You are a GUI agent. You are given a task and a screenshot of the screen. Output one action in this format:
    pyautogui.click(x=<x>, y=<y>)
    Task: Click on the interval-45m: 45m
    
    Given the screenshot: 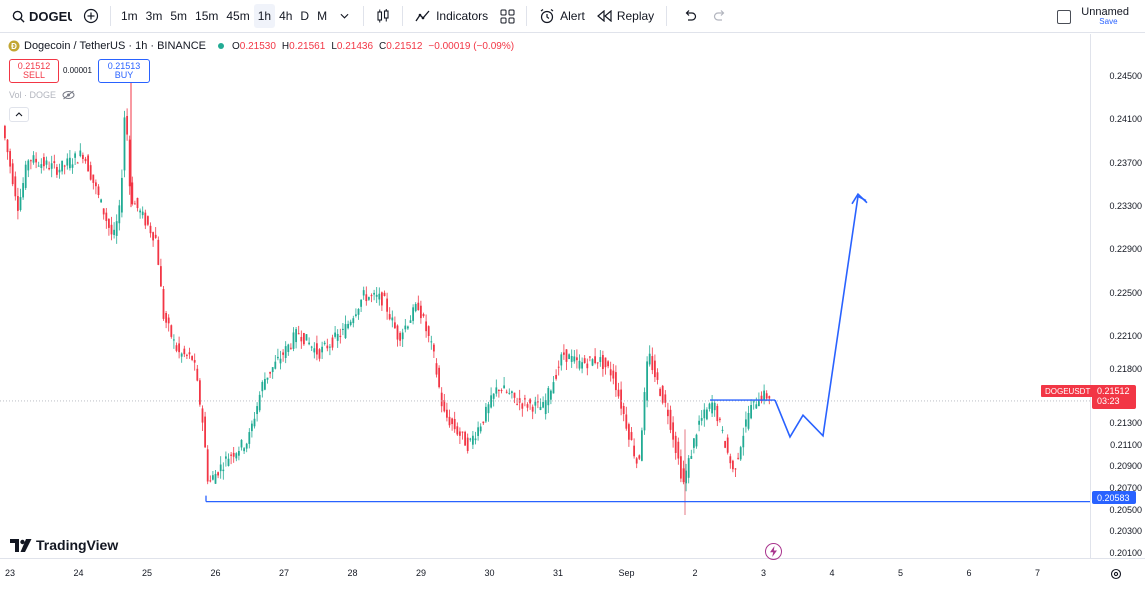 What is the action you would take?
    pyautogui.click(x=237, y=16)
    